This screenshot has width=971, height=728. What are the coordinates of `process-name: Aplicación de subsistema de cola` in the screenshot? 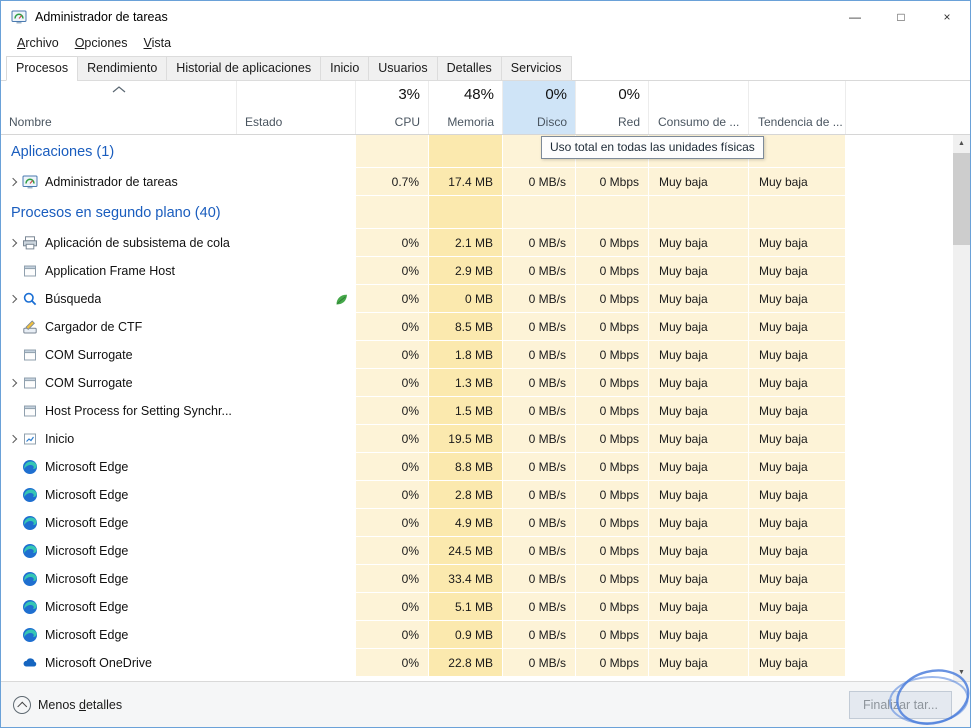 It's located at (137, 243).